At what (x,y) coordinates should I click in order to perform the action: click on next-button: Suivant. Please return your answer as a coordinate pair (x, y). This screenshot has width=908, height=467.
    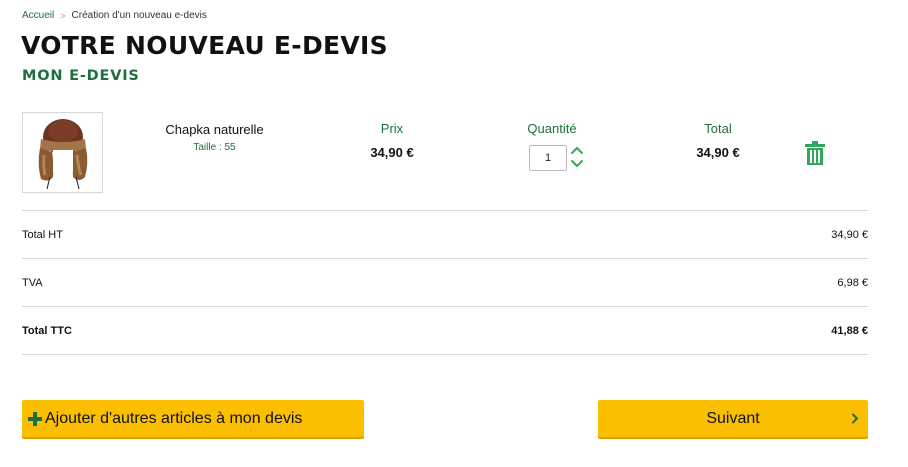
    Looking at the image, I should click on (733, 418).